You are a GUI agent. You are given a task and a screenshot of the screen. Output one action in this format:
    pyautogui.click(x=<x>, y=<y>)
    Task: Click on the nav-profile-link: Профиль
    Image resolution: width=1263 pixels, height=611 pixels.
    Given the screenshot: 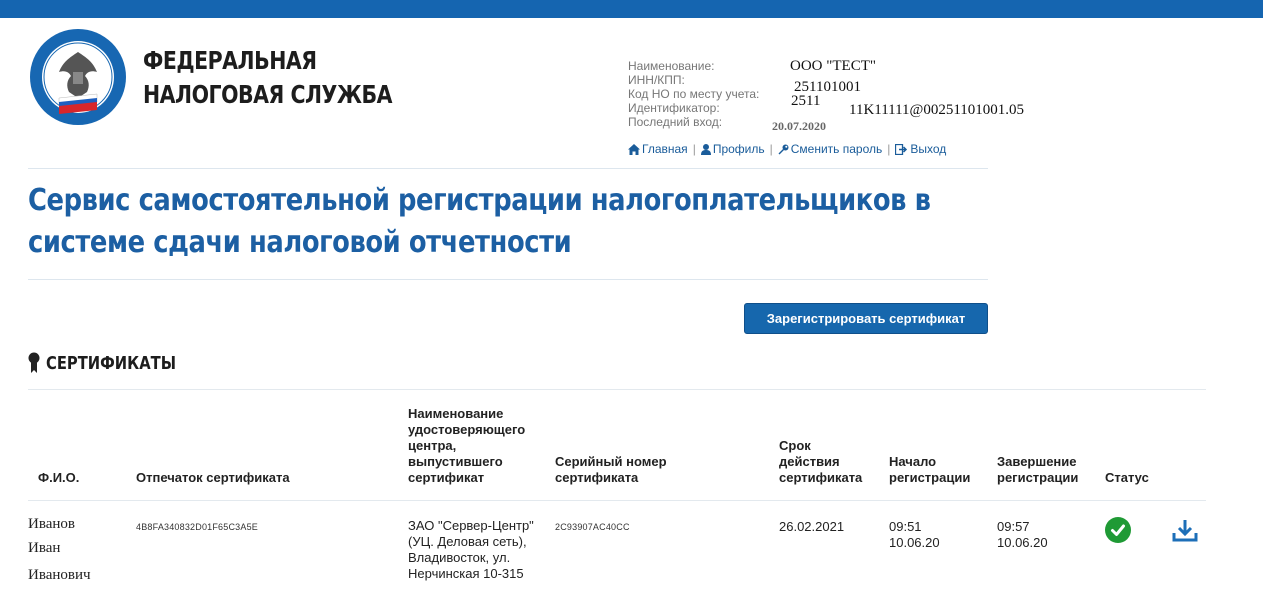 What is the action you would take?
    pyautogui.click(x=732, y=149)
    